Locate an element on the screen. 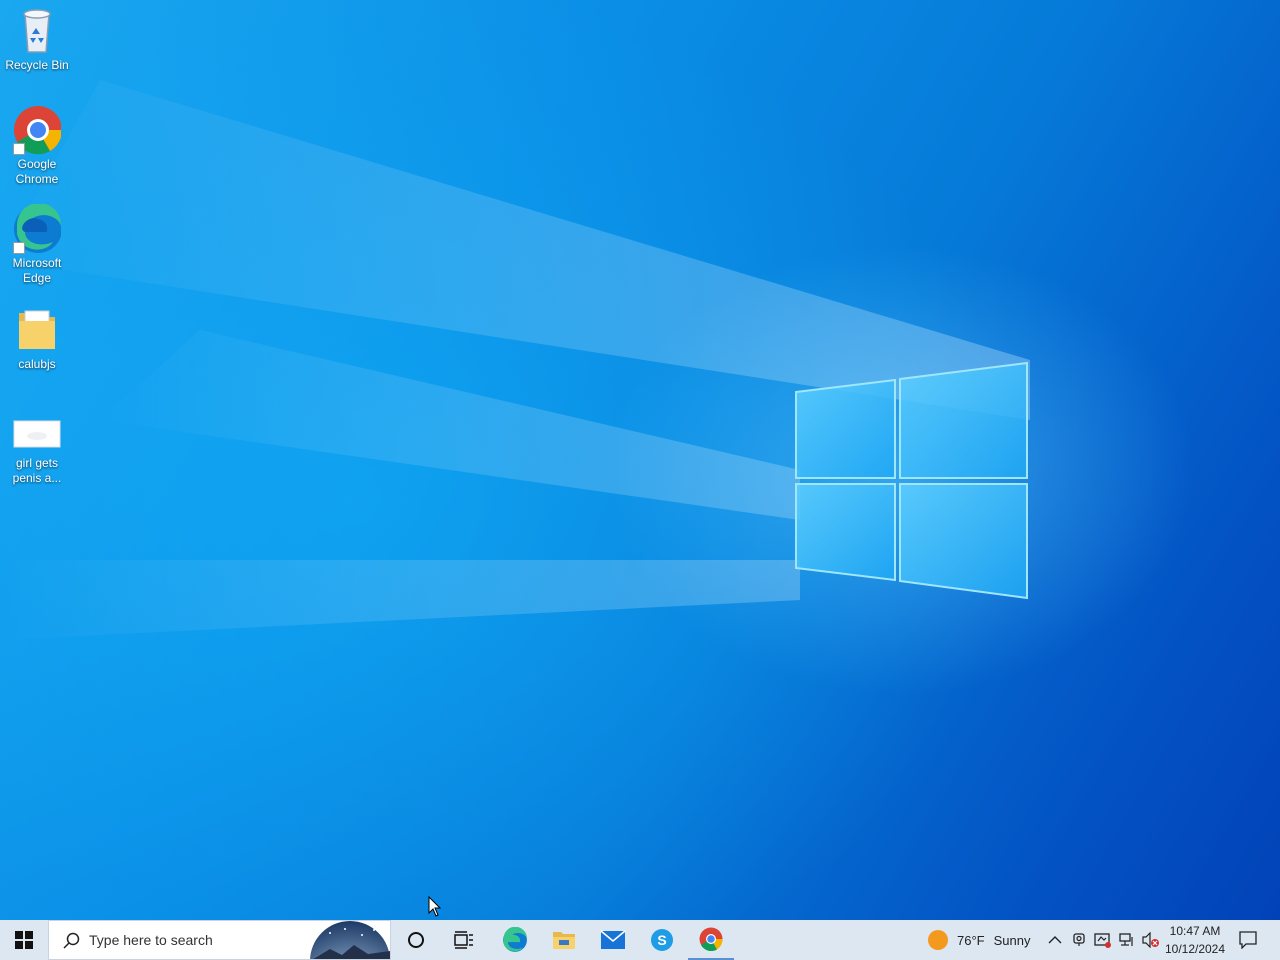  task-view-button is located at coordinates (464, 940).